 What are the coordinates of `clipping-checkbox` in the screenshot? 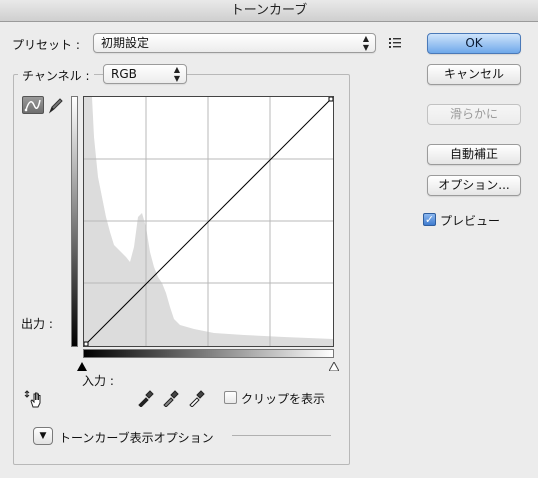 It's located at (230, 397).